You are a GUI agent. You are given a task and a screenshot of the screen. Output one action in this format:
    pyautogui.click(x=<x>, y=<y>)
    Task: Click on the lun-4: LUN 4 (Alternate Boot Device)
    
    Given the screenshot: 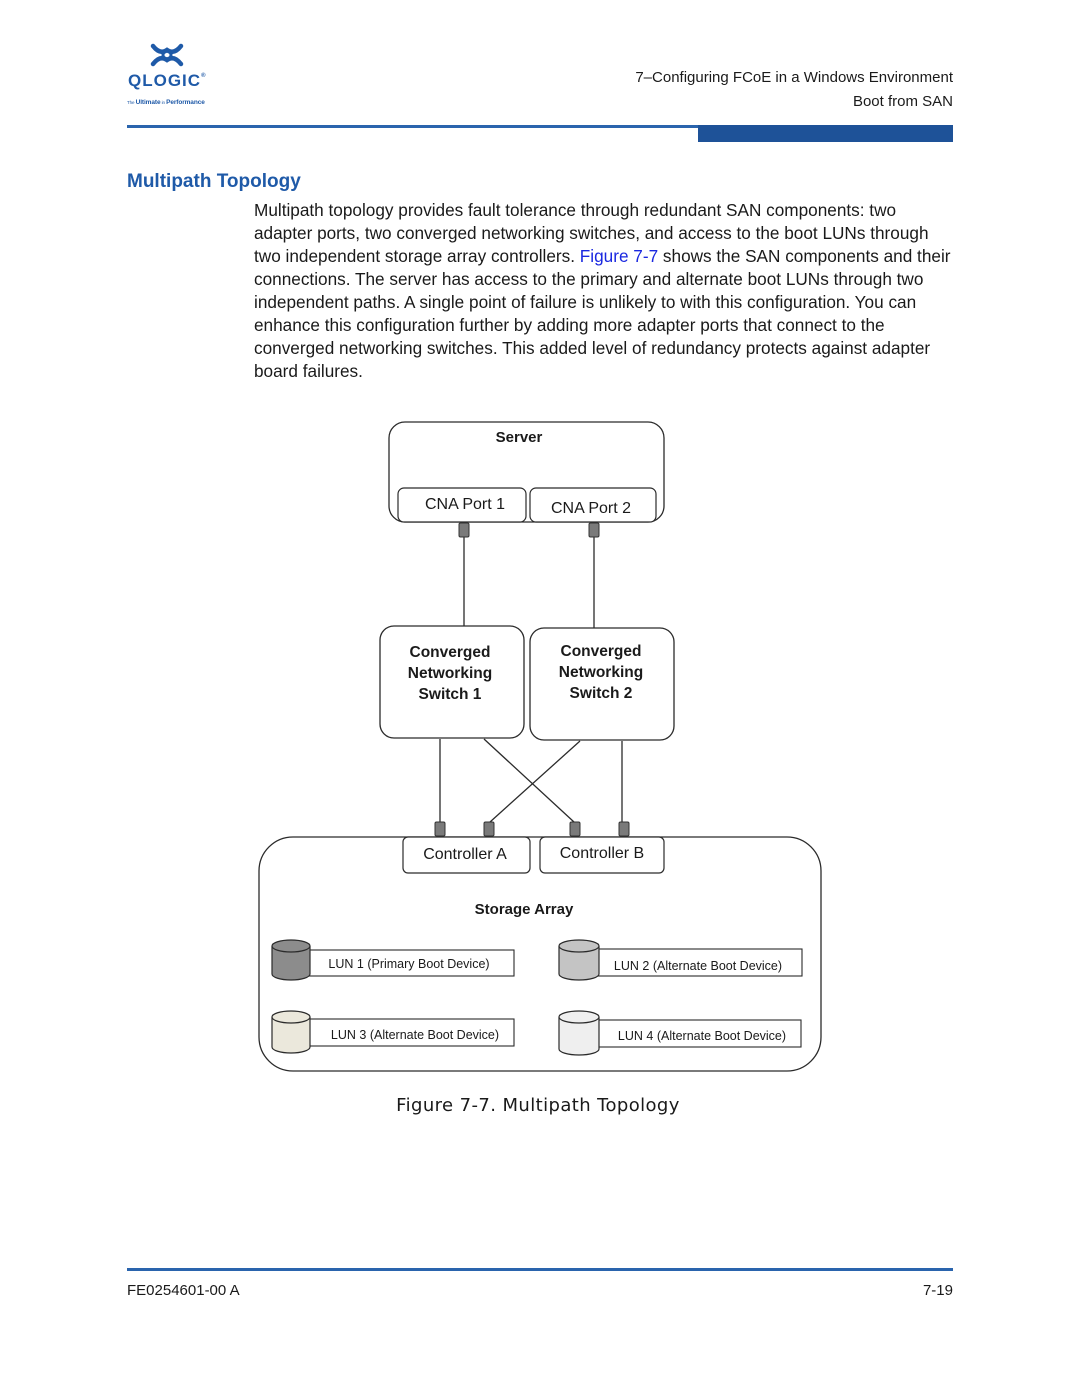 What is the action you would take?
    pyautogui.click(x=680, y=1033)
    